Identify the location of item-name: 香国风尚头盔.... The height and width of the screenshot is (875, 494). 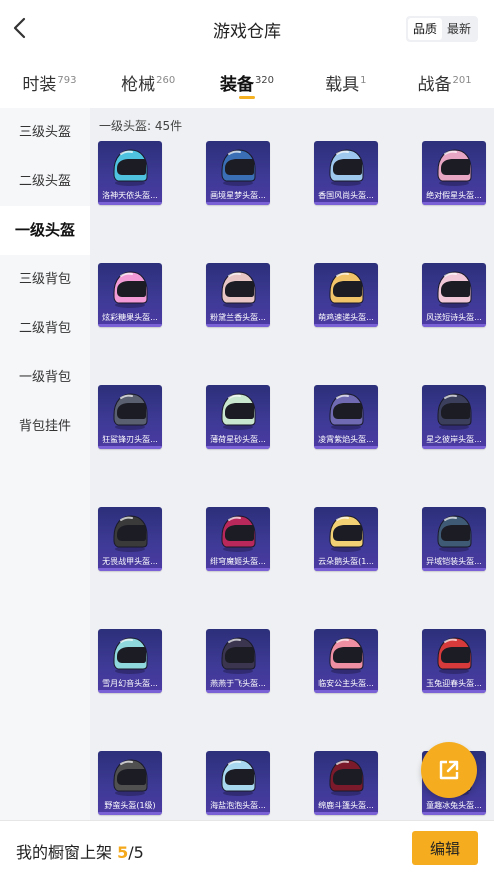
(346, 195).